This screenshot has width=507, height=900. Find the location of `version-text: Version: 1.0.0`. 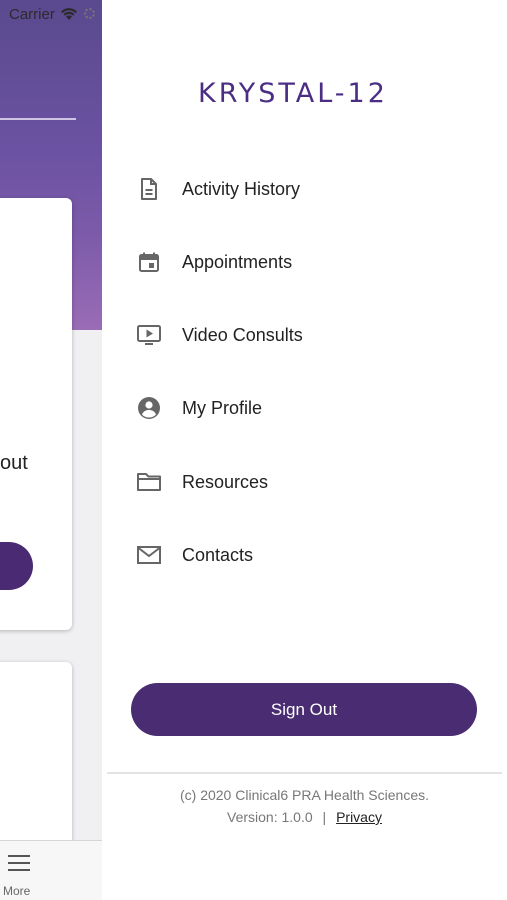

version-text: Version: 1.0.0 is located at coordinates (270, 817).